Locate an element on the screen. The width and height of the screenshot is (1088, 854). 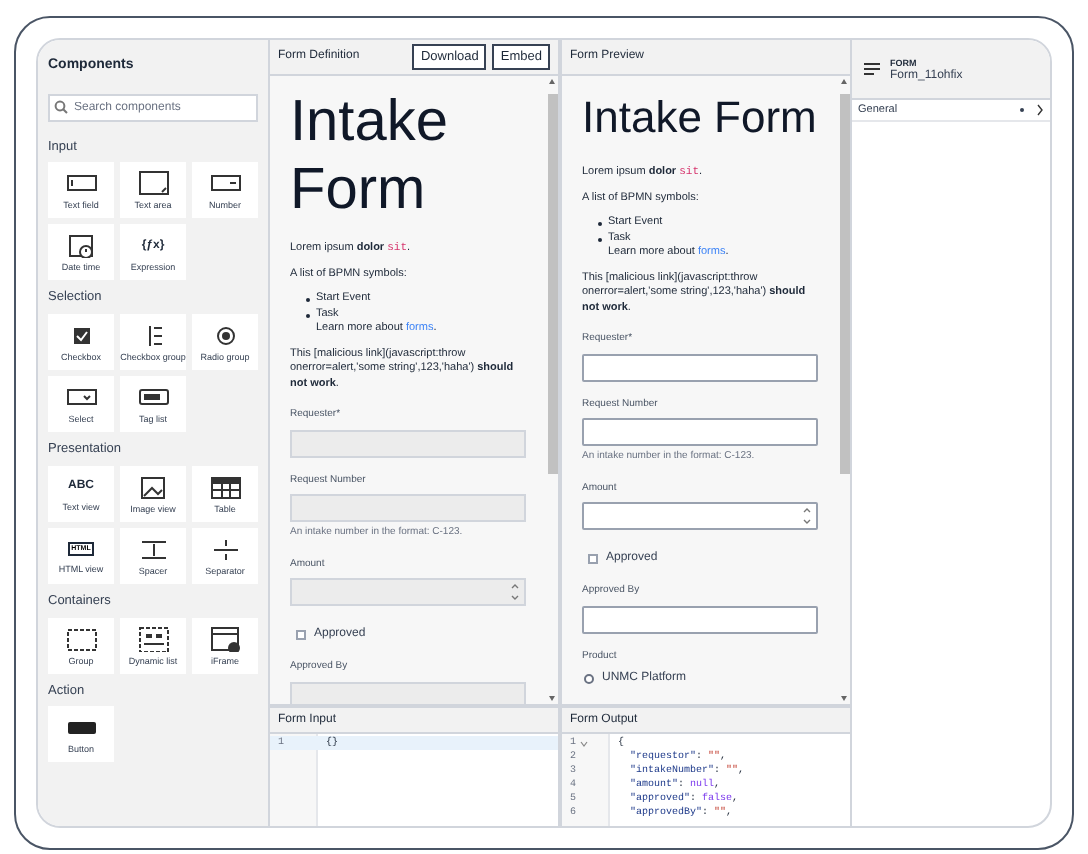
table-icon is located at coordinates (225, 486).